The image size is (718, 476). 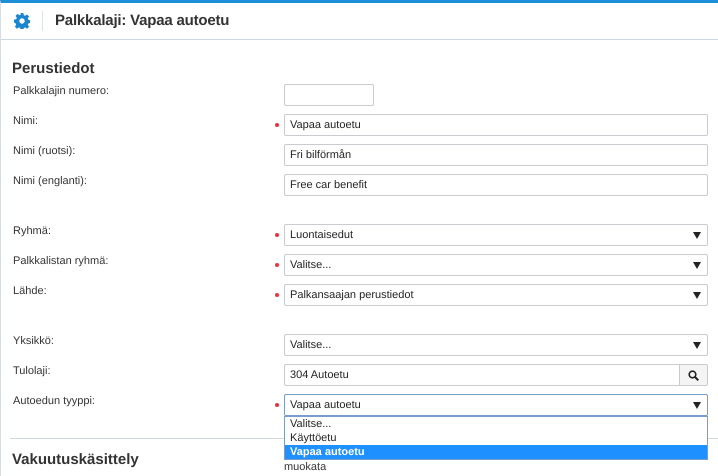 I want to click on search-button, so click(x=694, y=375).